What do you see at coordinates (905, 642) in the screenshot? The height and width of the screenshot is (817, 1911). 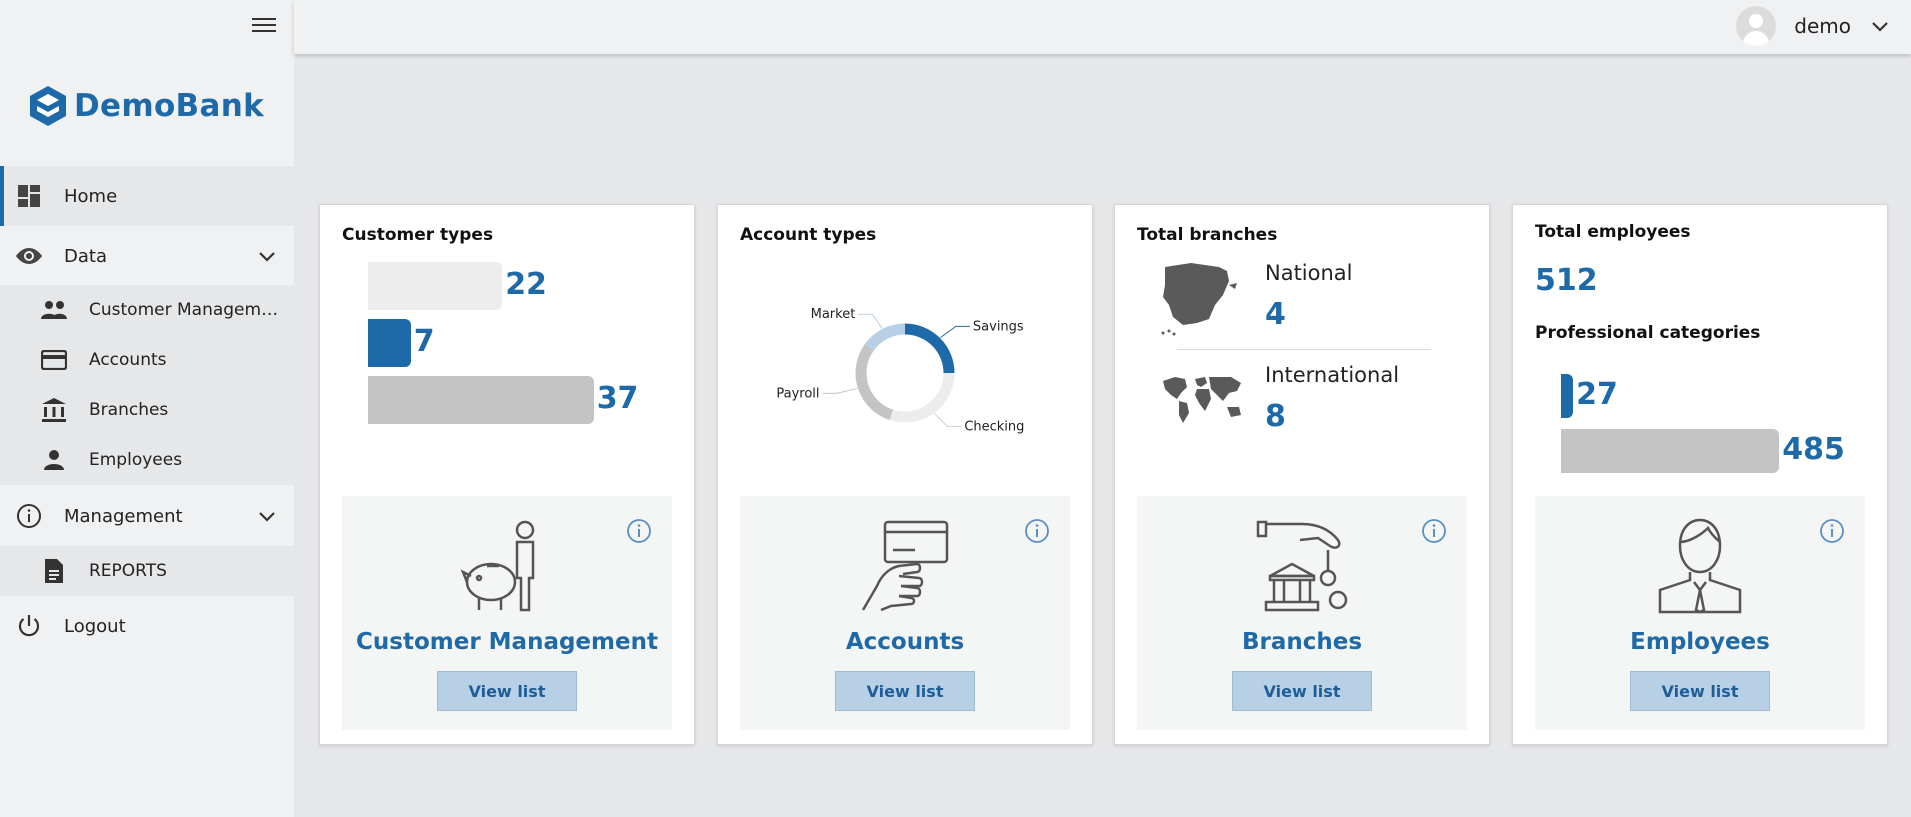 I see `panel-title: Accounts` at bounding box center [905, 642].